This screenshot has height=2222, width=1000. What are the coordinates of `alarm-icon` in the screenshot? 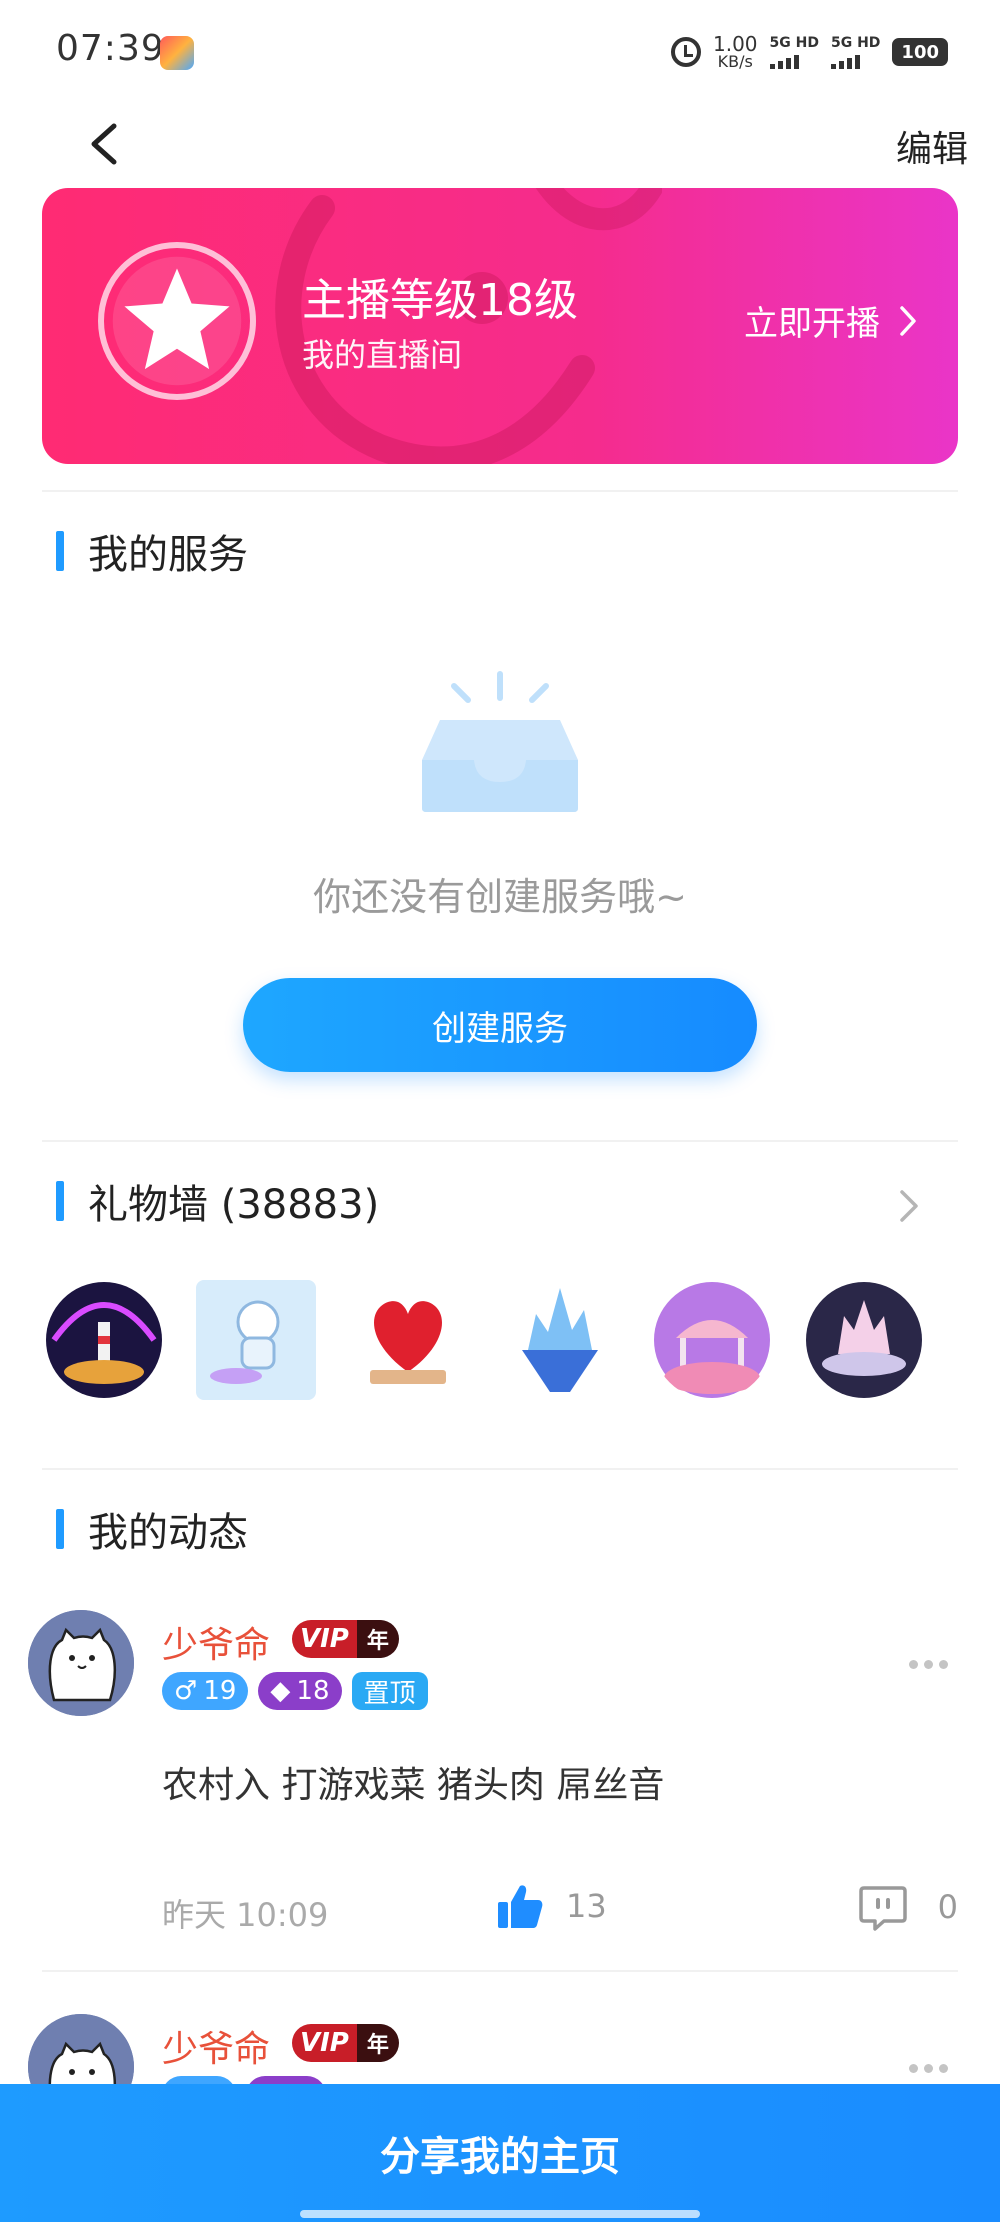 It's located at (685, 52).